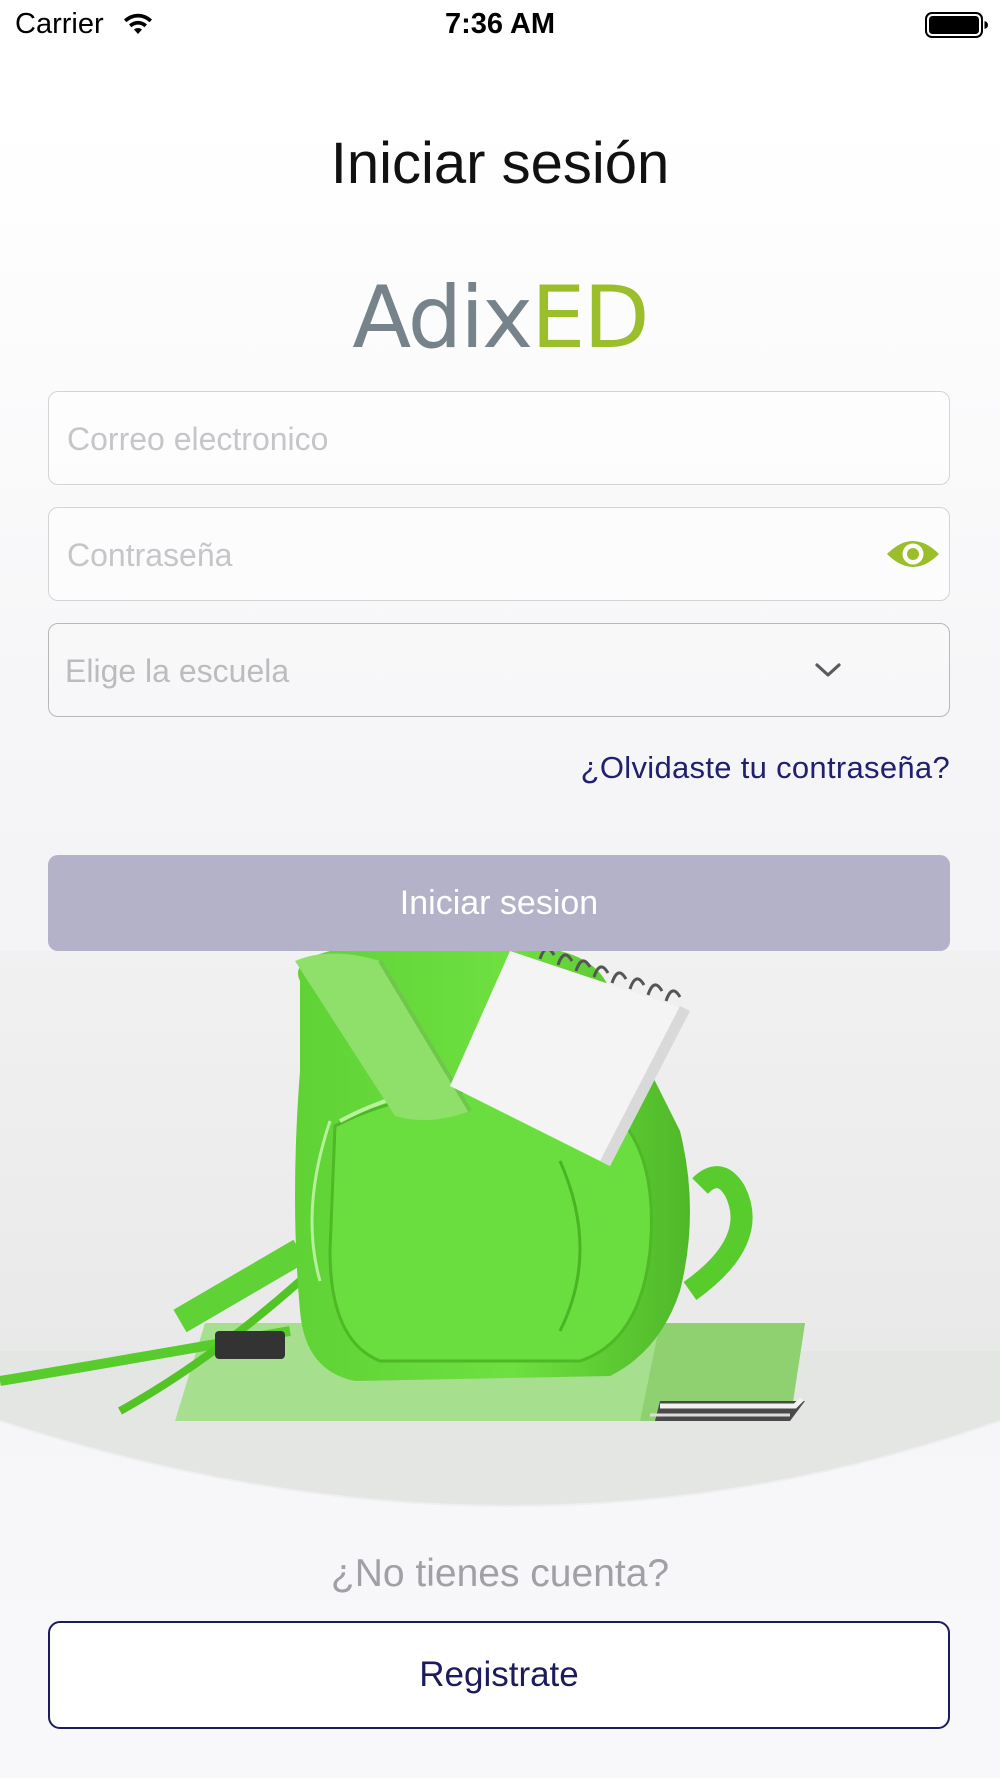  I want to click on status-bar: Carrier 7:36 AM, so click(500, 25).